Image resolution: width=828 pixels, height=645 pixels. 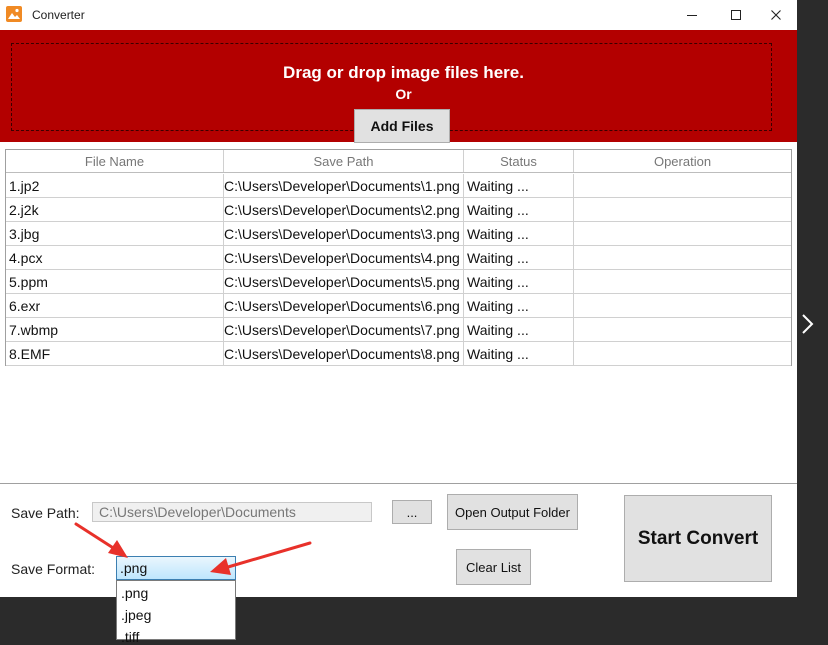 What do you see at coordinates (101, 540) in the screenshot?
I see `annotation-arrow-left` at bounding box center [101, 540].